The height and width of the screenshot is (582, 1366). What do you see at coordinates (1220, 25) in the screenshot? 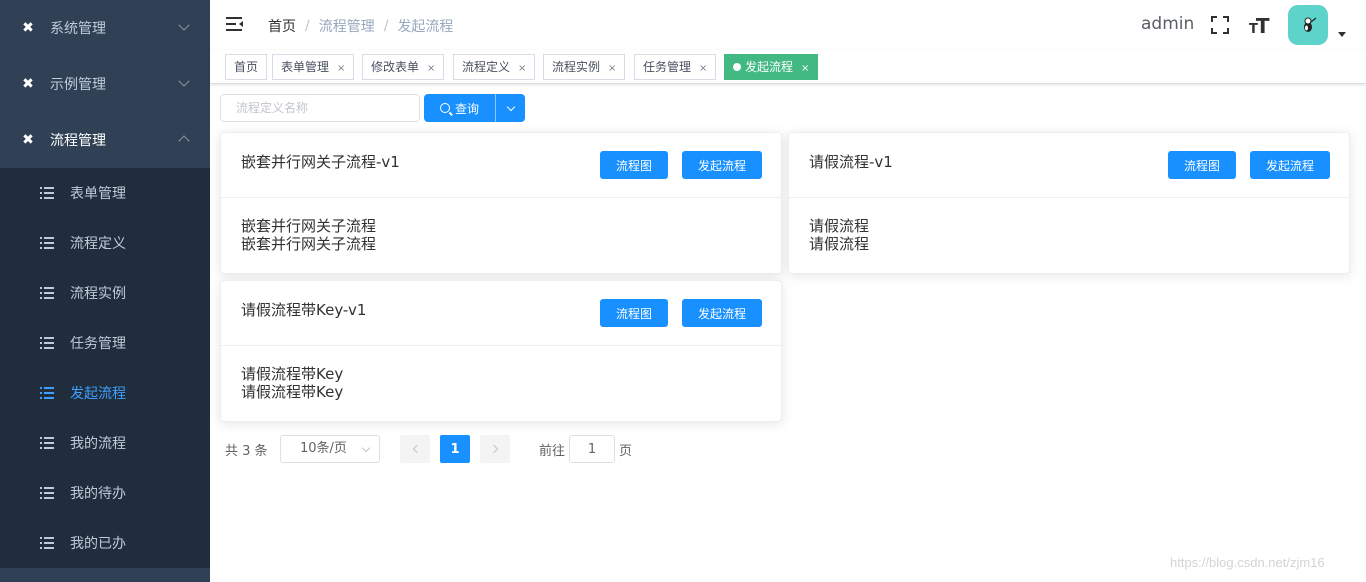
I see `fullscreen-icon` at bounding box center [1220, 25].